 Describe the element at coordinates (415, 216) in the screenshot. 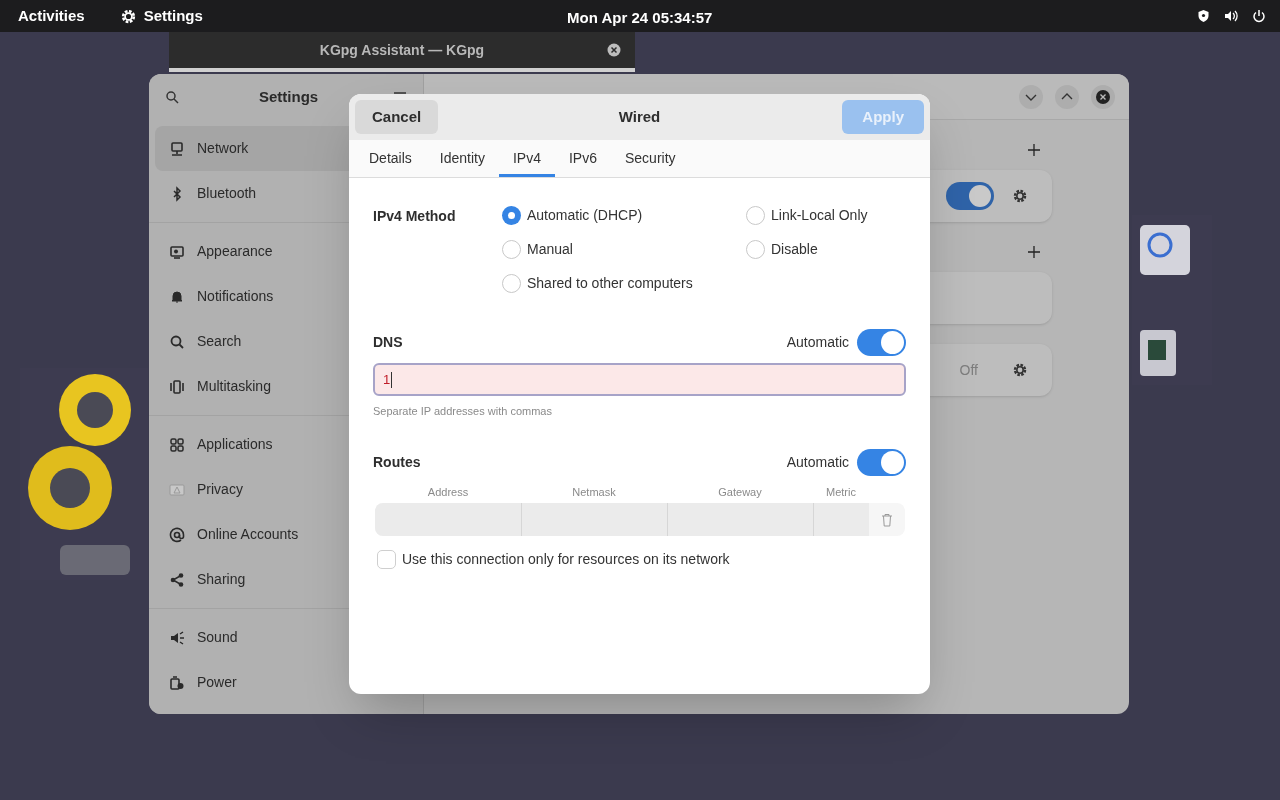

I see `field-label: IPv4 Method` at that location.